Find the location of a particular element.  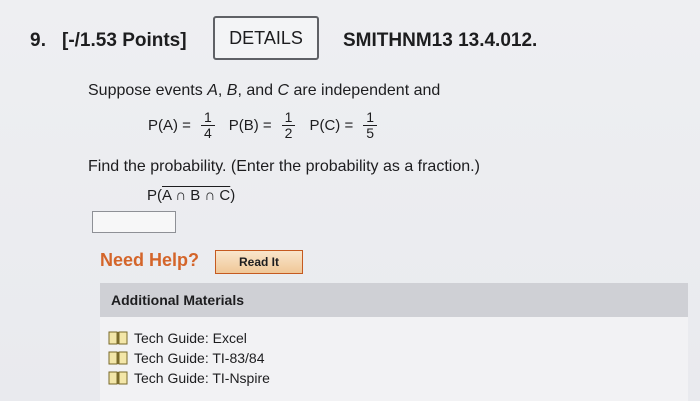

additional-materials-header: Additional Materials is located at coordinates (394, 300).